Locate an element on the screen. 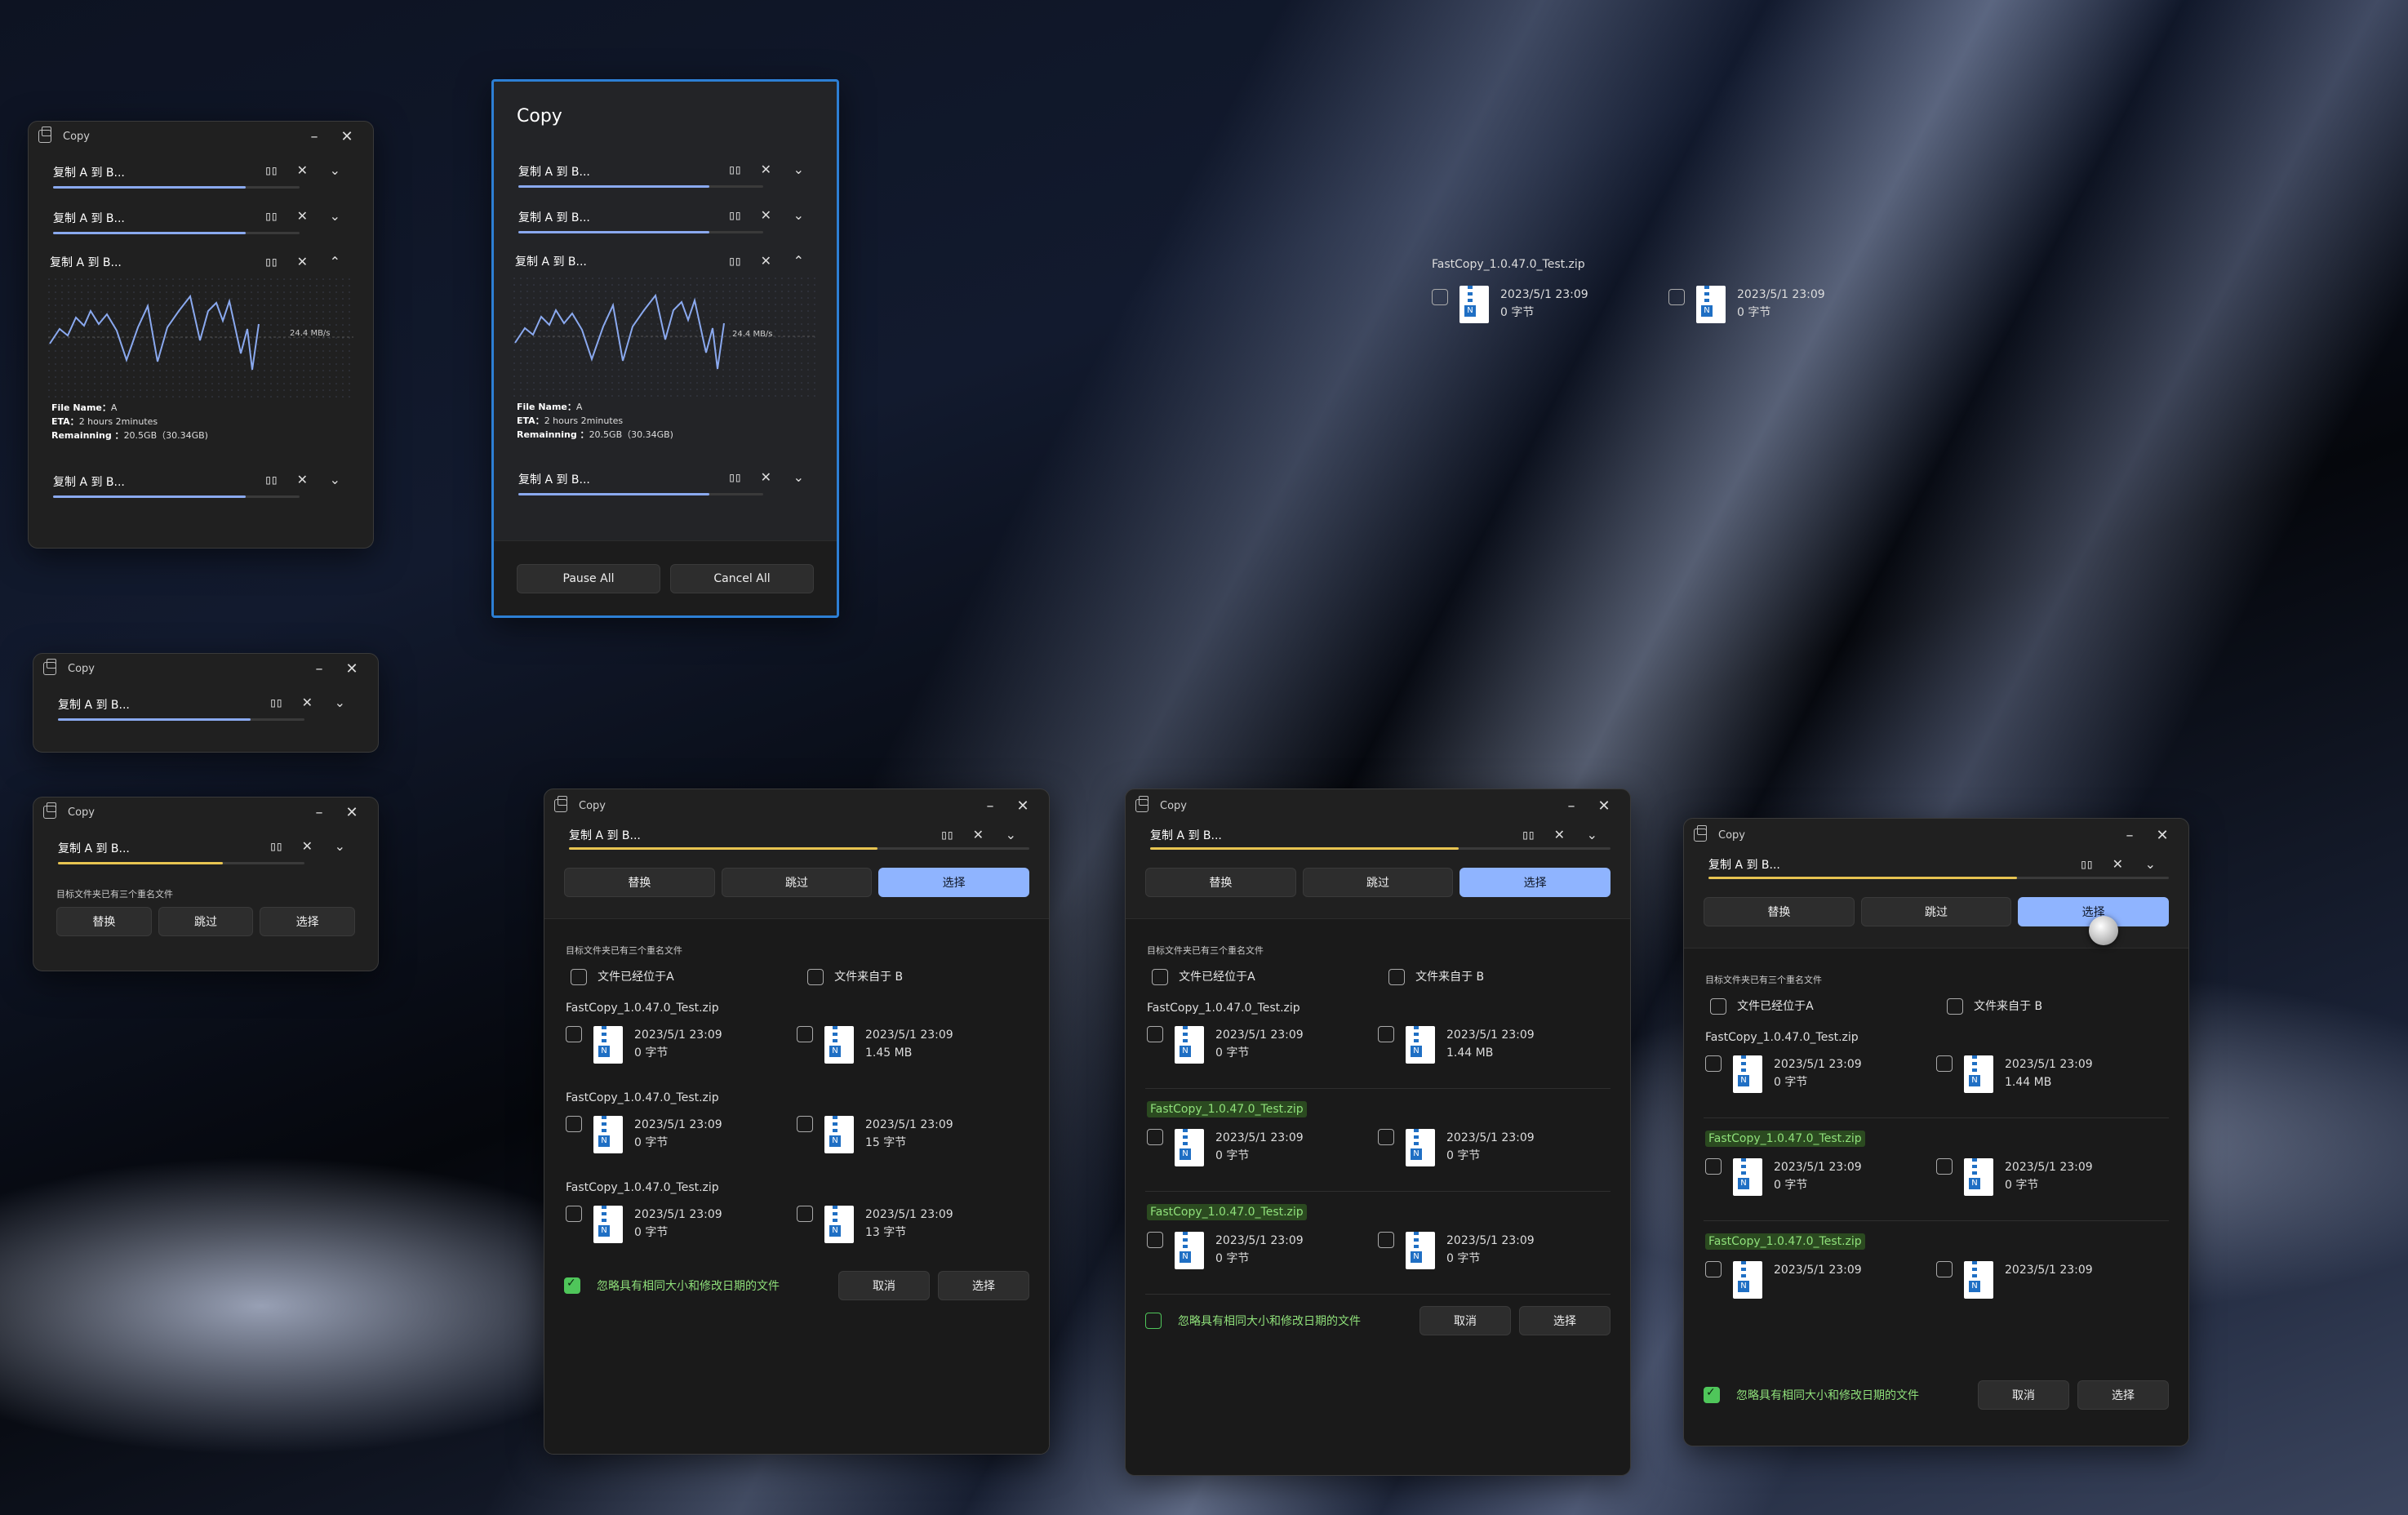 The height and width of the screenshot is (1515, 2408). pause-all-button: Pause All is located at coordinates (588, 578).